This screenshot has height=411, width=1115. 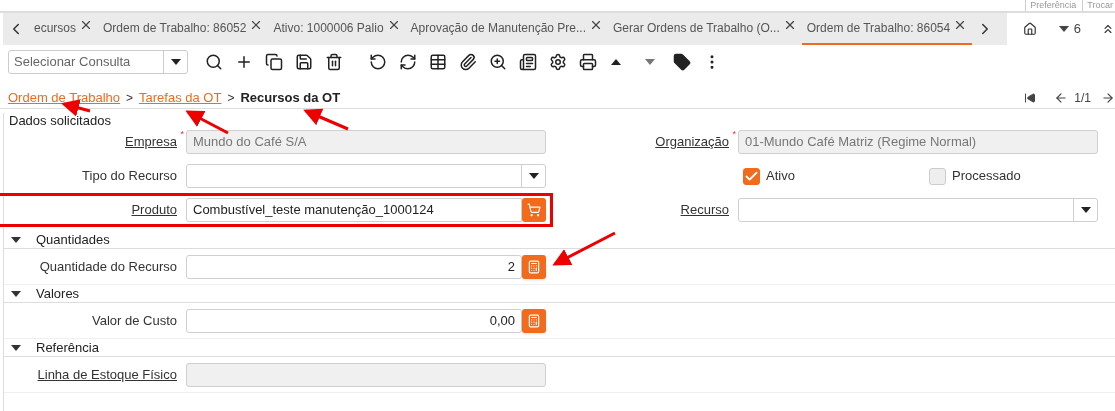 What do you see at coordinates (98, 62) in the screenshot?
I see `query-select: Selecionar Consulta` at bounding box center [98, 62].